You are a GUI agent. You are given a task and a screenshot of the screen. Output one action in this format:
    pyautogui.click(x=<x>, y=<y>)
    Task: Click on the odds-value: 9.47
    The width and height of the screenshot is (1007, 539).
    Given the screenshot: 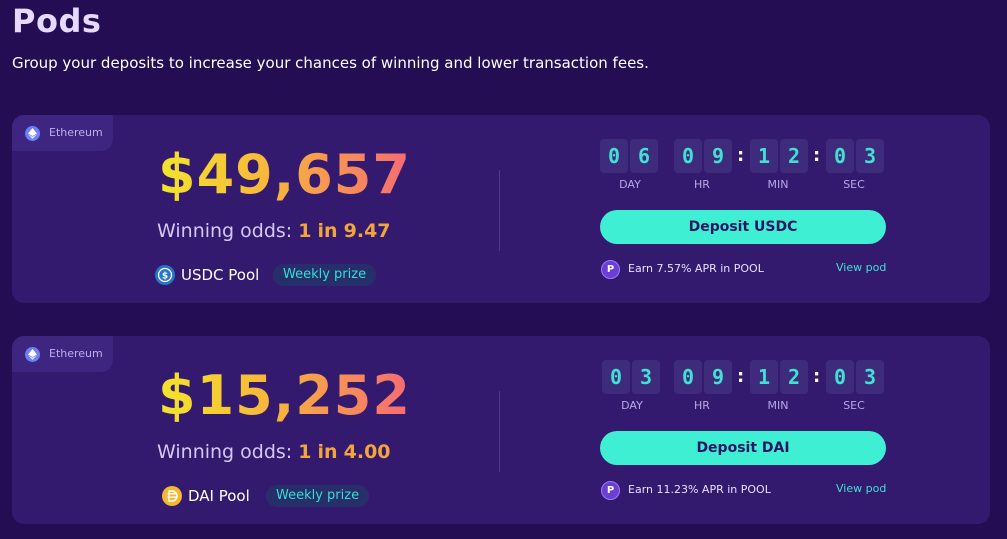 What is the action you would take?
    pyautogui.click(x=367, y=231)
    